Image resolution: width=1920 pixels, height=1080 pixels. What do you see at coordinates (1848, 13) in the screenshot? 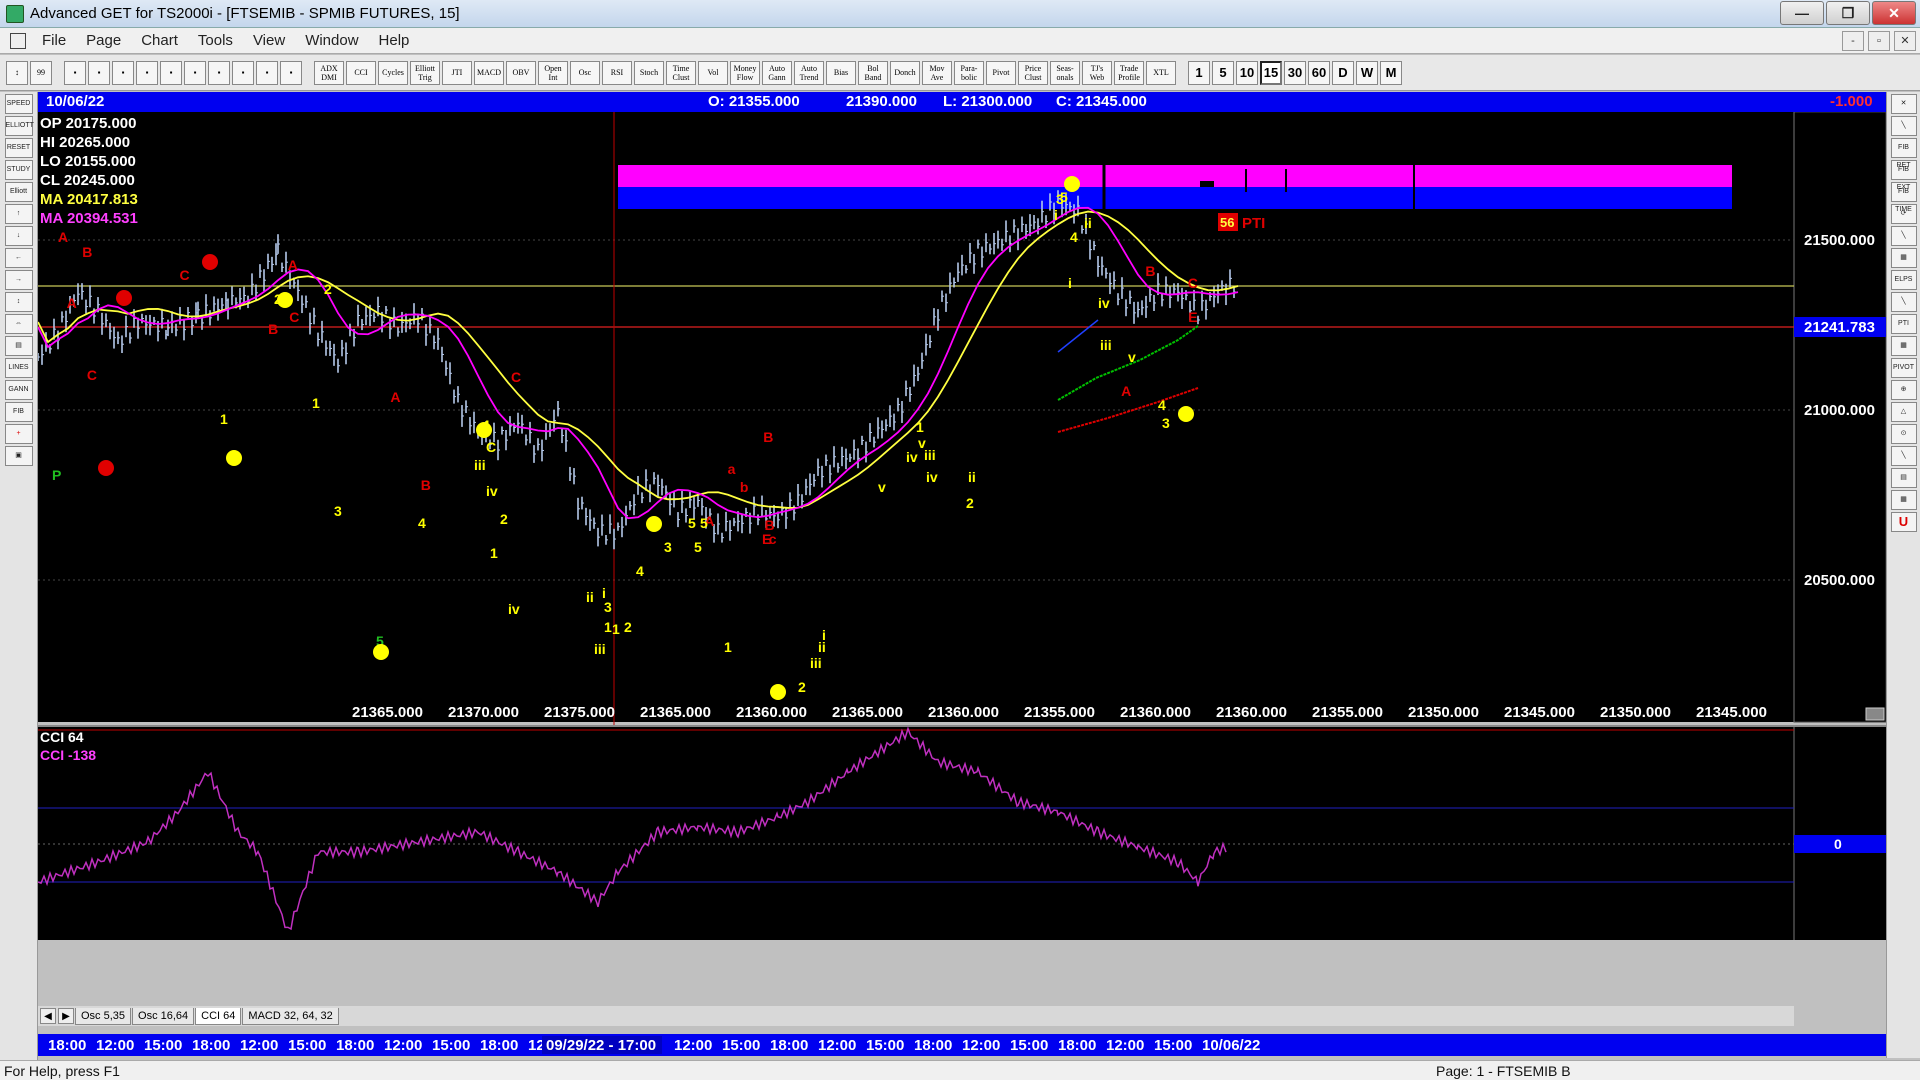
I see `maximize-button: ❐` at bounding box center [1848, 13].